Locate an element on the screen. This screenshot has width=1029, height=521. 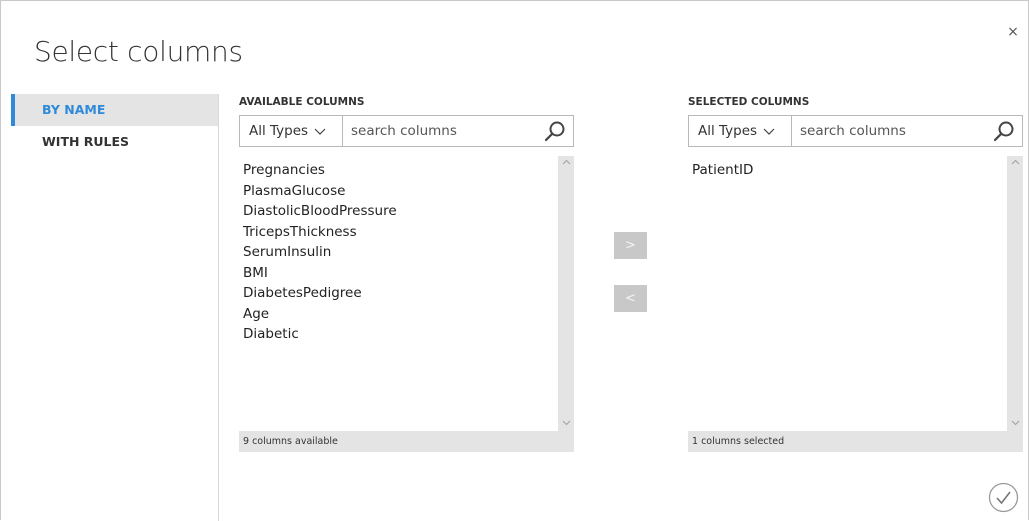
selected-status-bar: 1 columns selected is located at coordinates (855, 441).